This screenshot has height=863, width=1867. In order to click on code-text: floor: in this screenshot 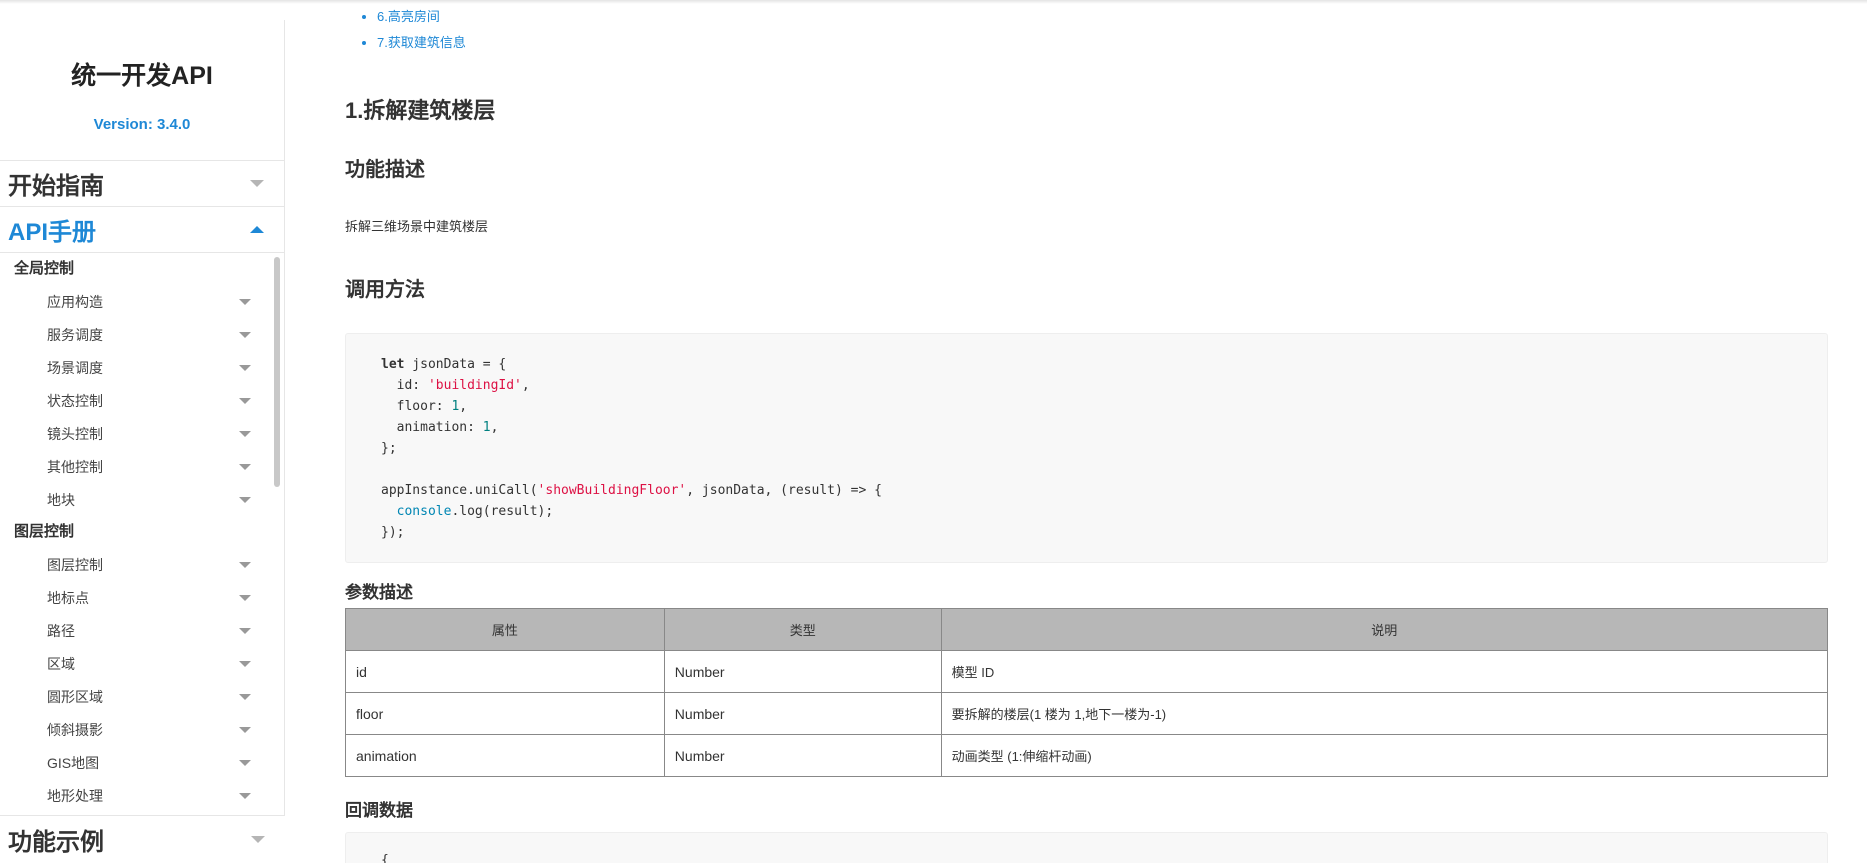, I will do `click(416, 406)`.